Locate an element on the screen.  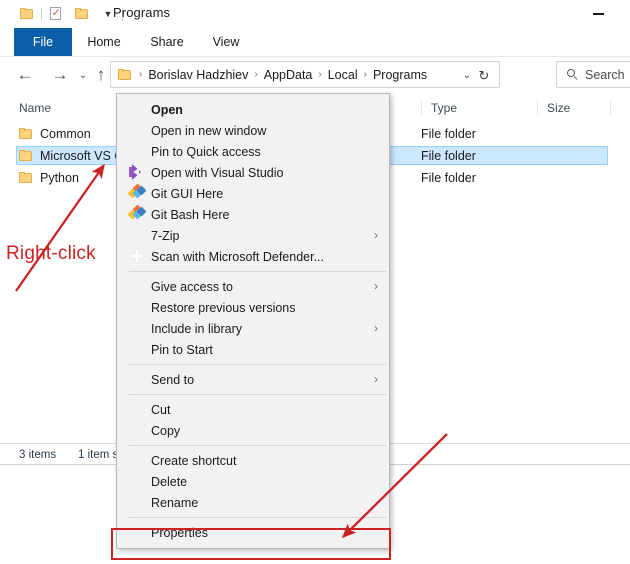
menu-item-restore-previous-versions: Restore previous versions is located at coordinates (253, 307).